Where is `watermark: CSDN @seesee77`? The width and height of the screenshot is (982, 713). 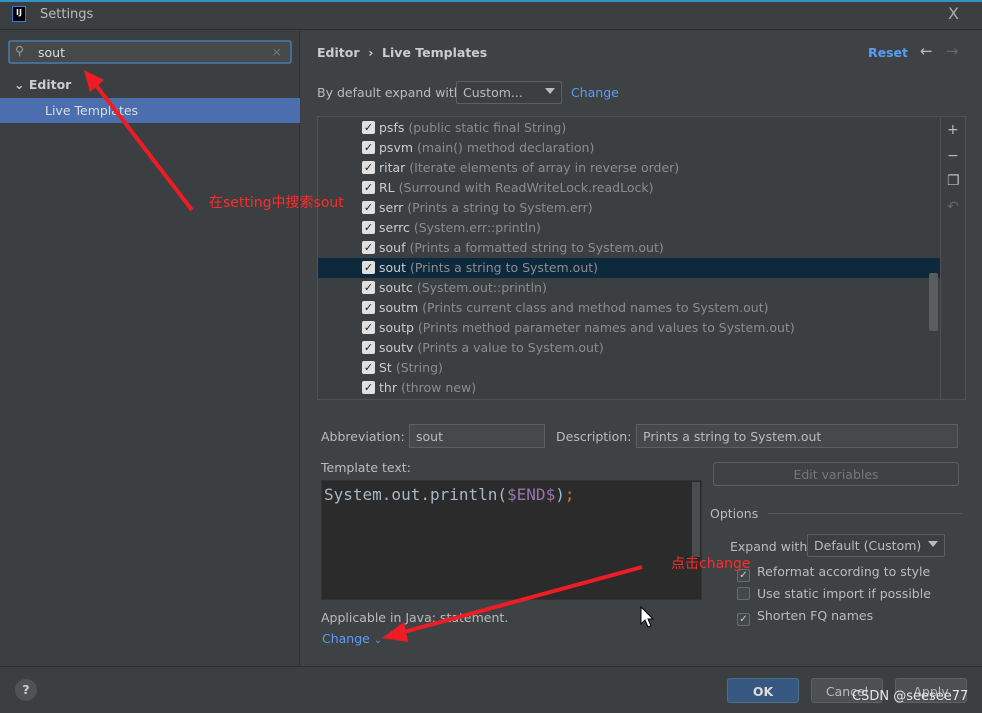 watermark: CSDN @seesee77 is located at coordinates (910, 696).